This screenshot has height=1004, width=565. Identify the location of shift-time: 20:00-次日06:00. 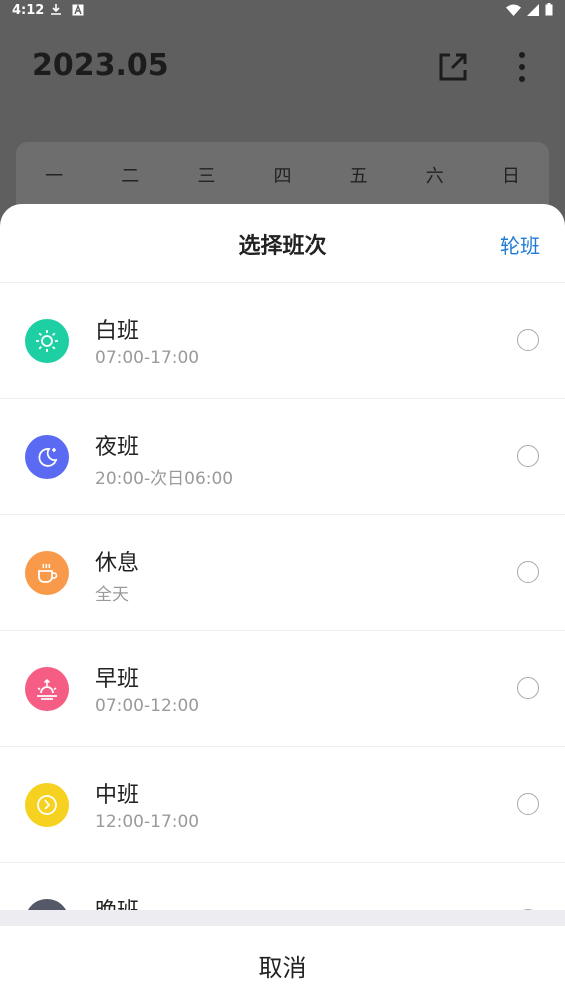
(164, 479).